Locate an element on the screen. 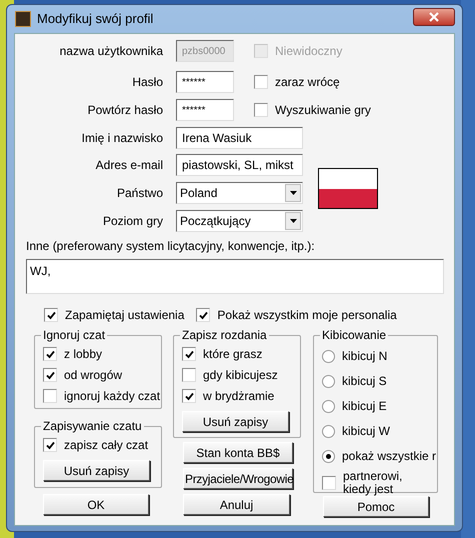 This screenshot has height=538, width=475. window-title: Modyfikuj swój profil is located at coordinates (95, 19).